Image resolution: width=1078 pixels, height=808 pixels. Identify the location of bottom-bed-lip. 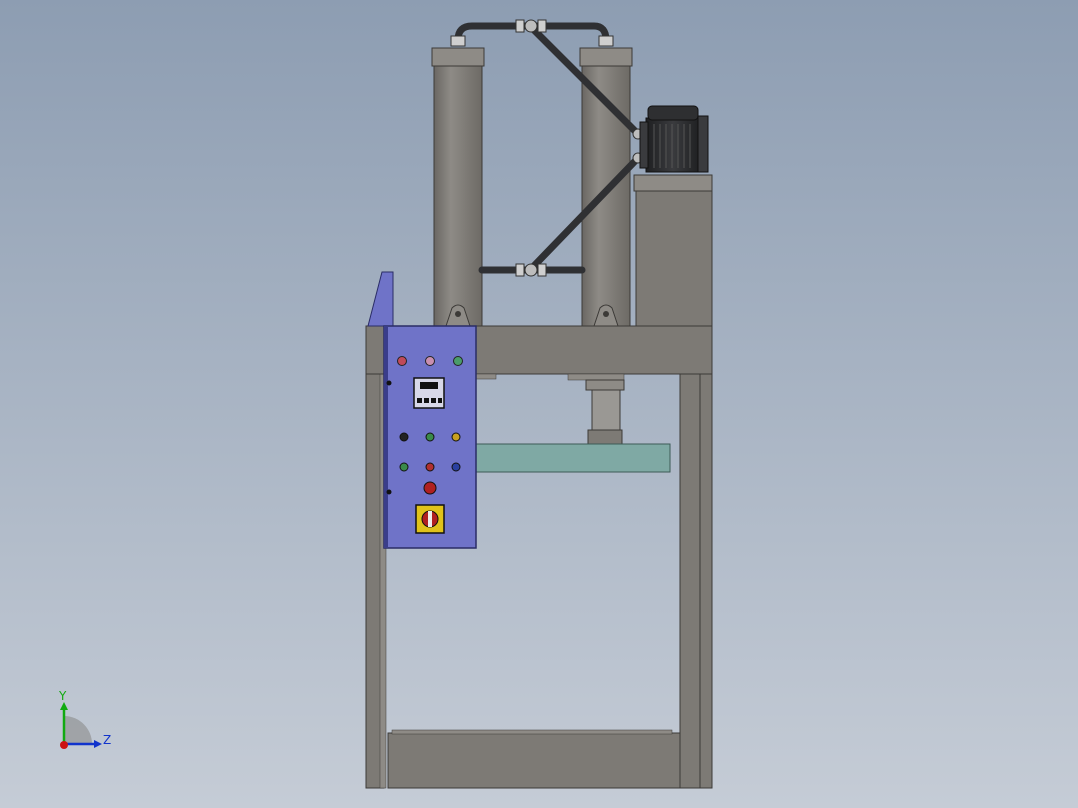
(532, 732).